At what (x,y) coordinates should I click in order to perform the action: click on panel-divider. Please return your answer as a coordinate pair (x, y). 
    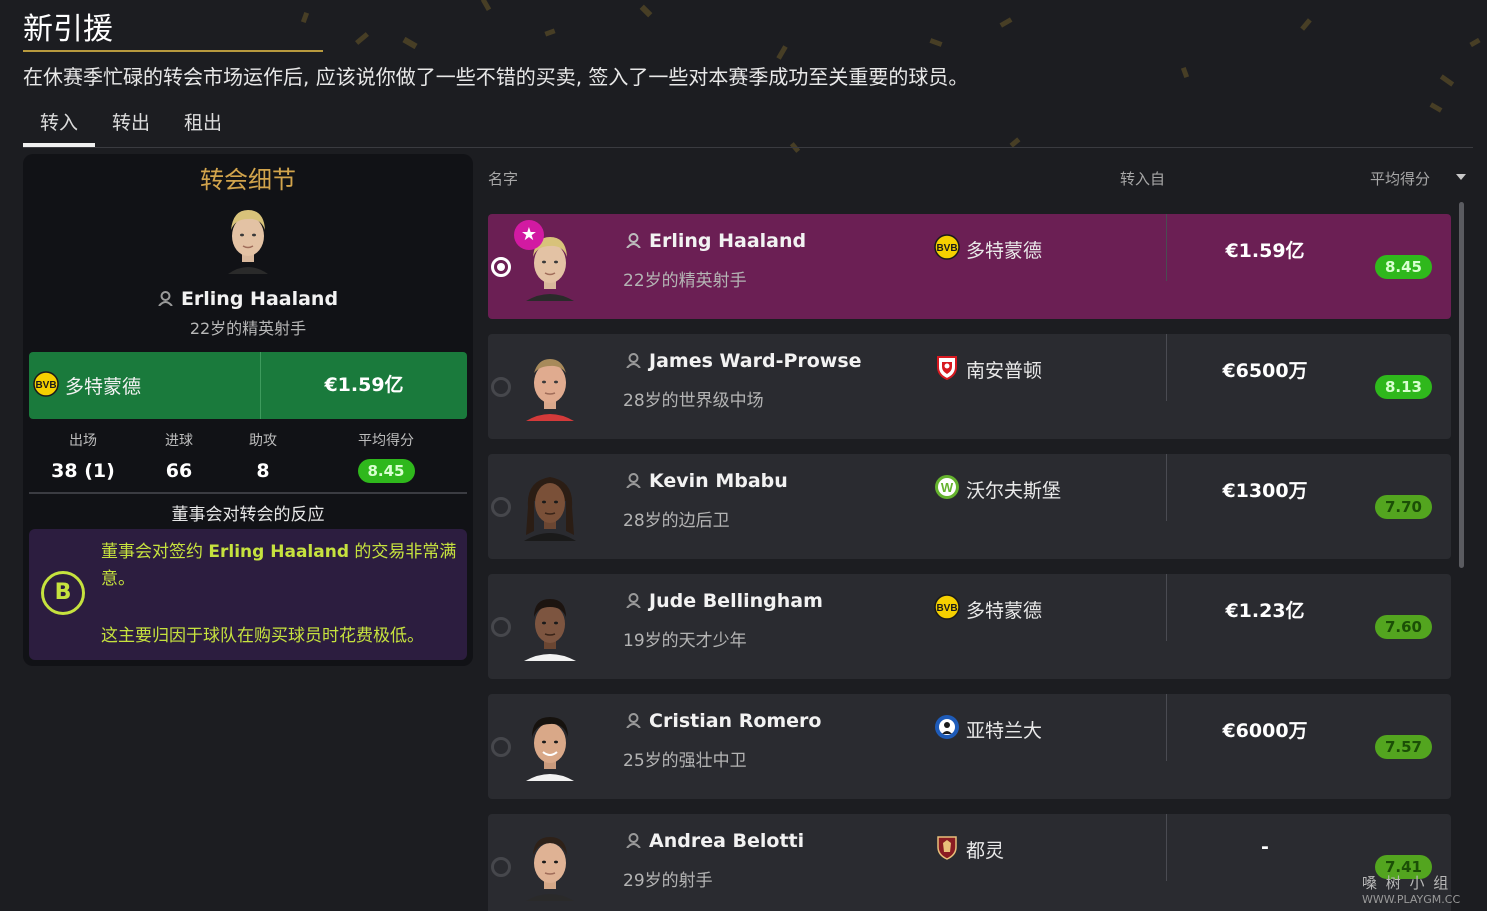
    Looking at the image, I should click on (248, 493).